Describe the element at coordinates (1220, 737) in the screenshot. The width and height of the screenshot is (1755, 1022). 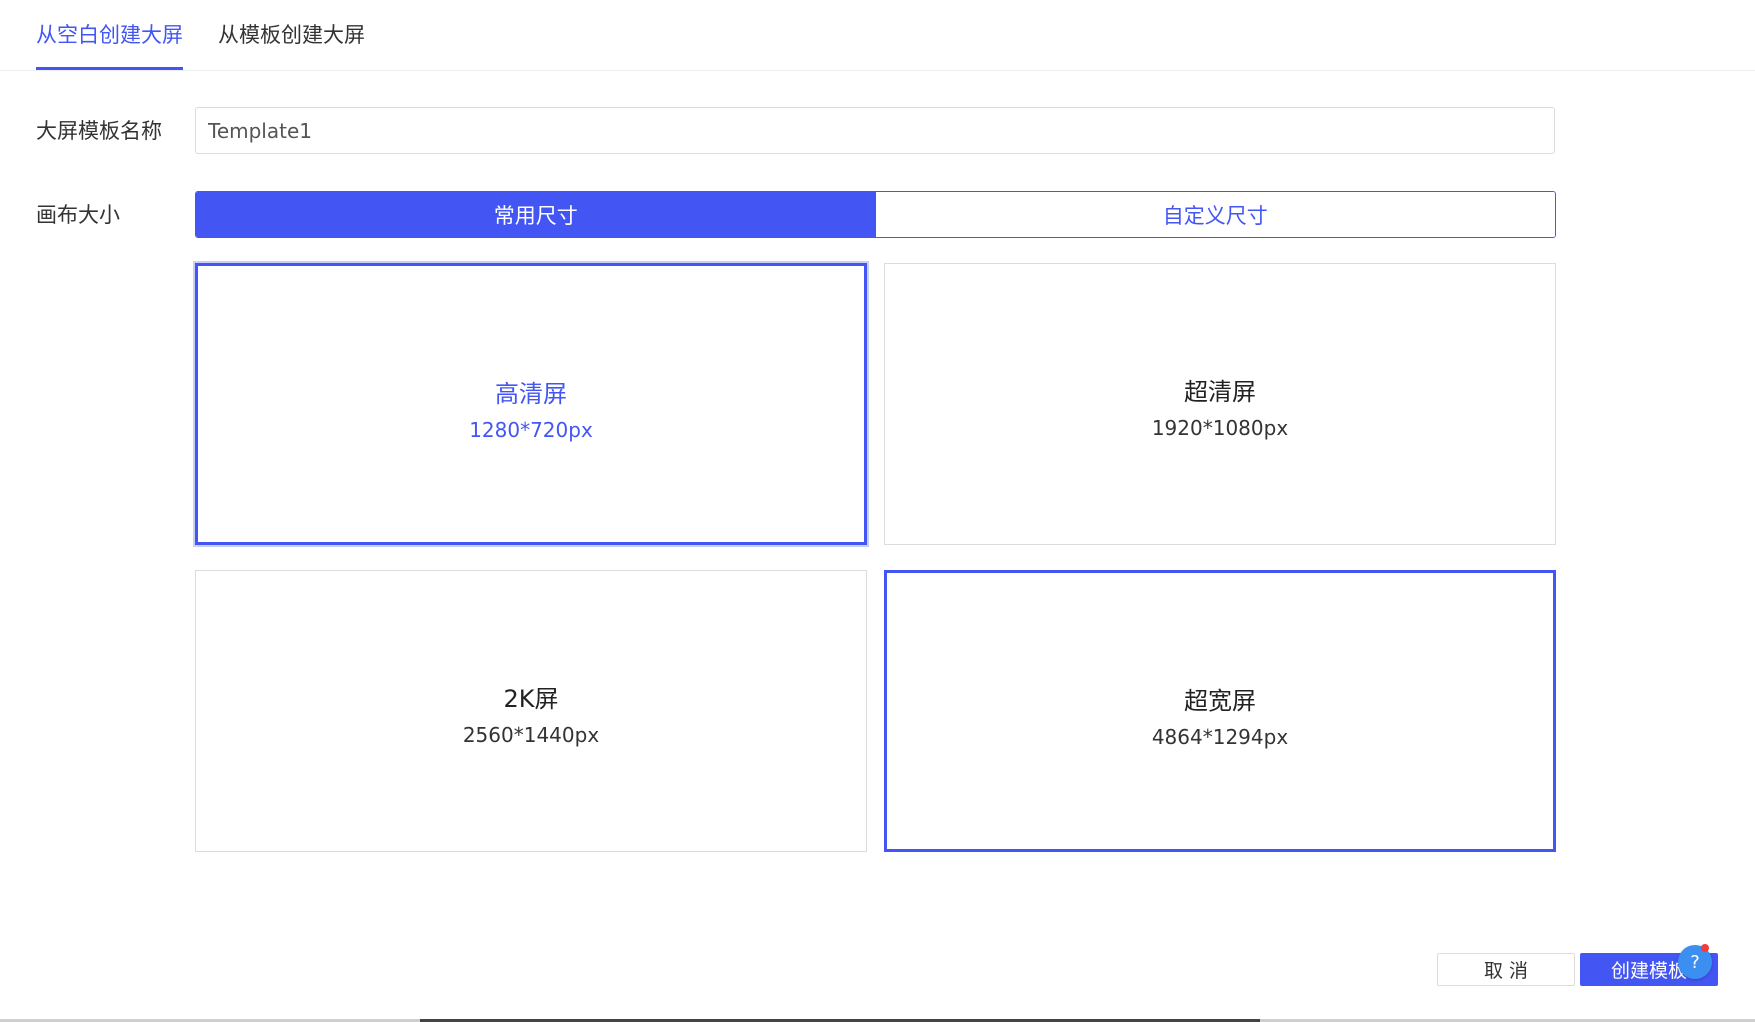
I see `size-card-dimensions: 4864*1294px` at that location.